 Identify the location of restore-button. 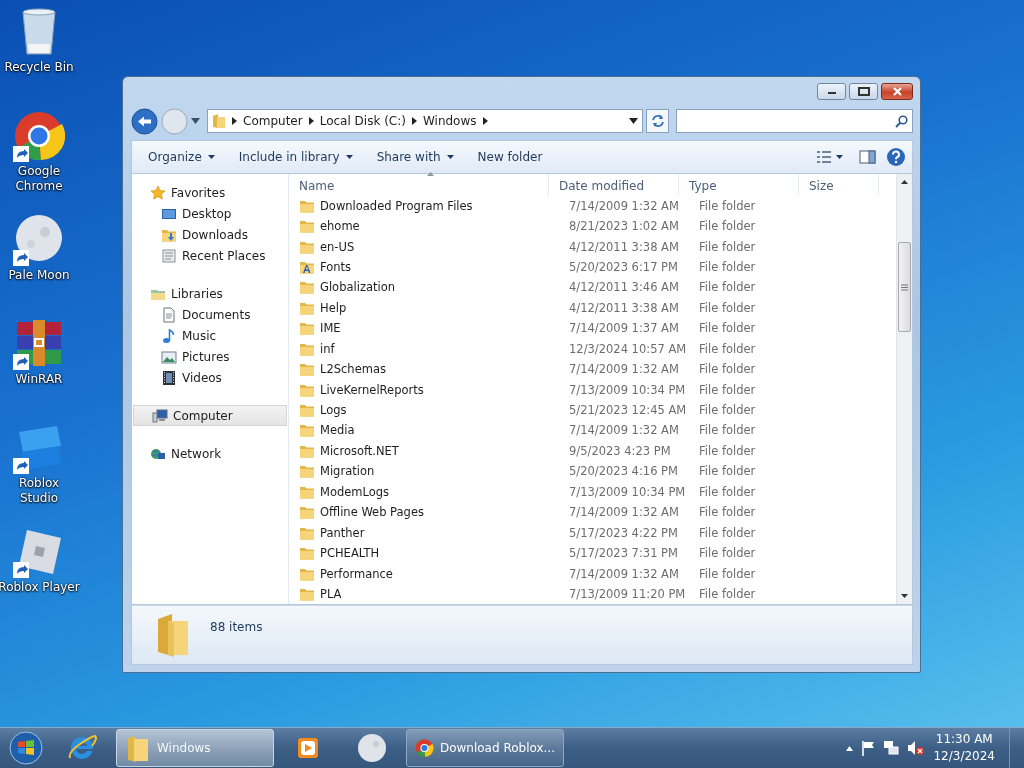
(863, 91).